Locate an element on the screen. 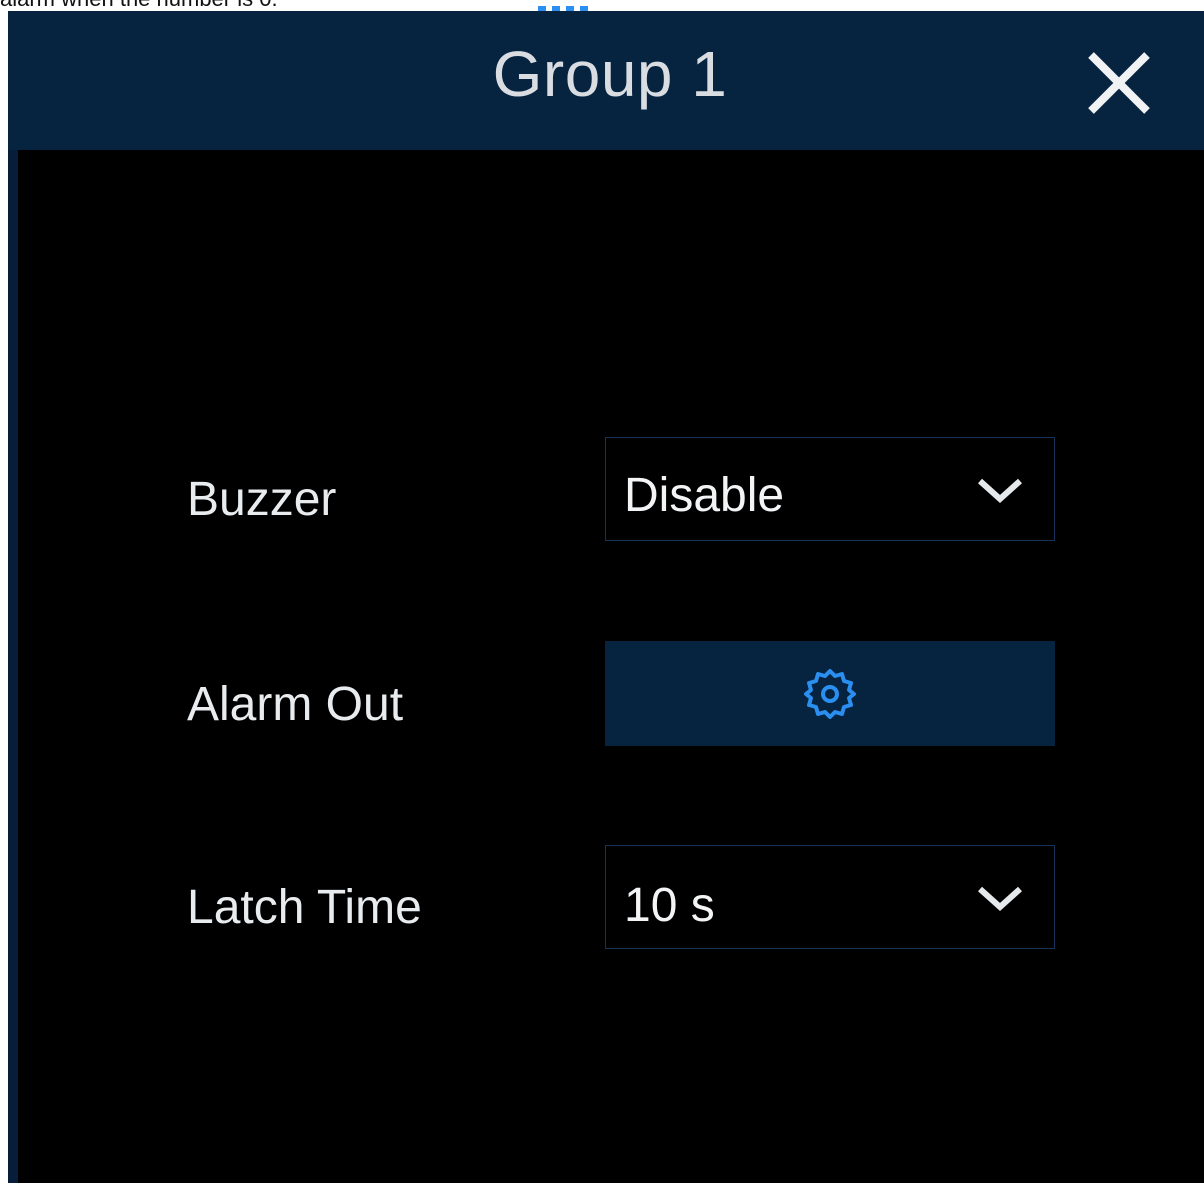 The image size is (1204, 1183). latch-time-select-value: 10 s is located at coordinates (669, 905).